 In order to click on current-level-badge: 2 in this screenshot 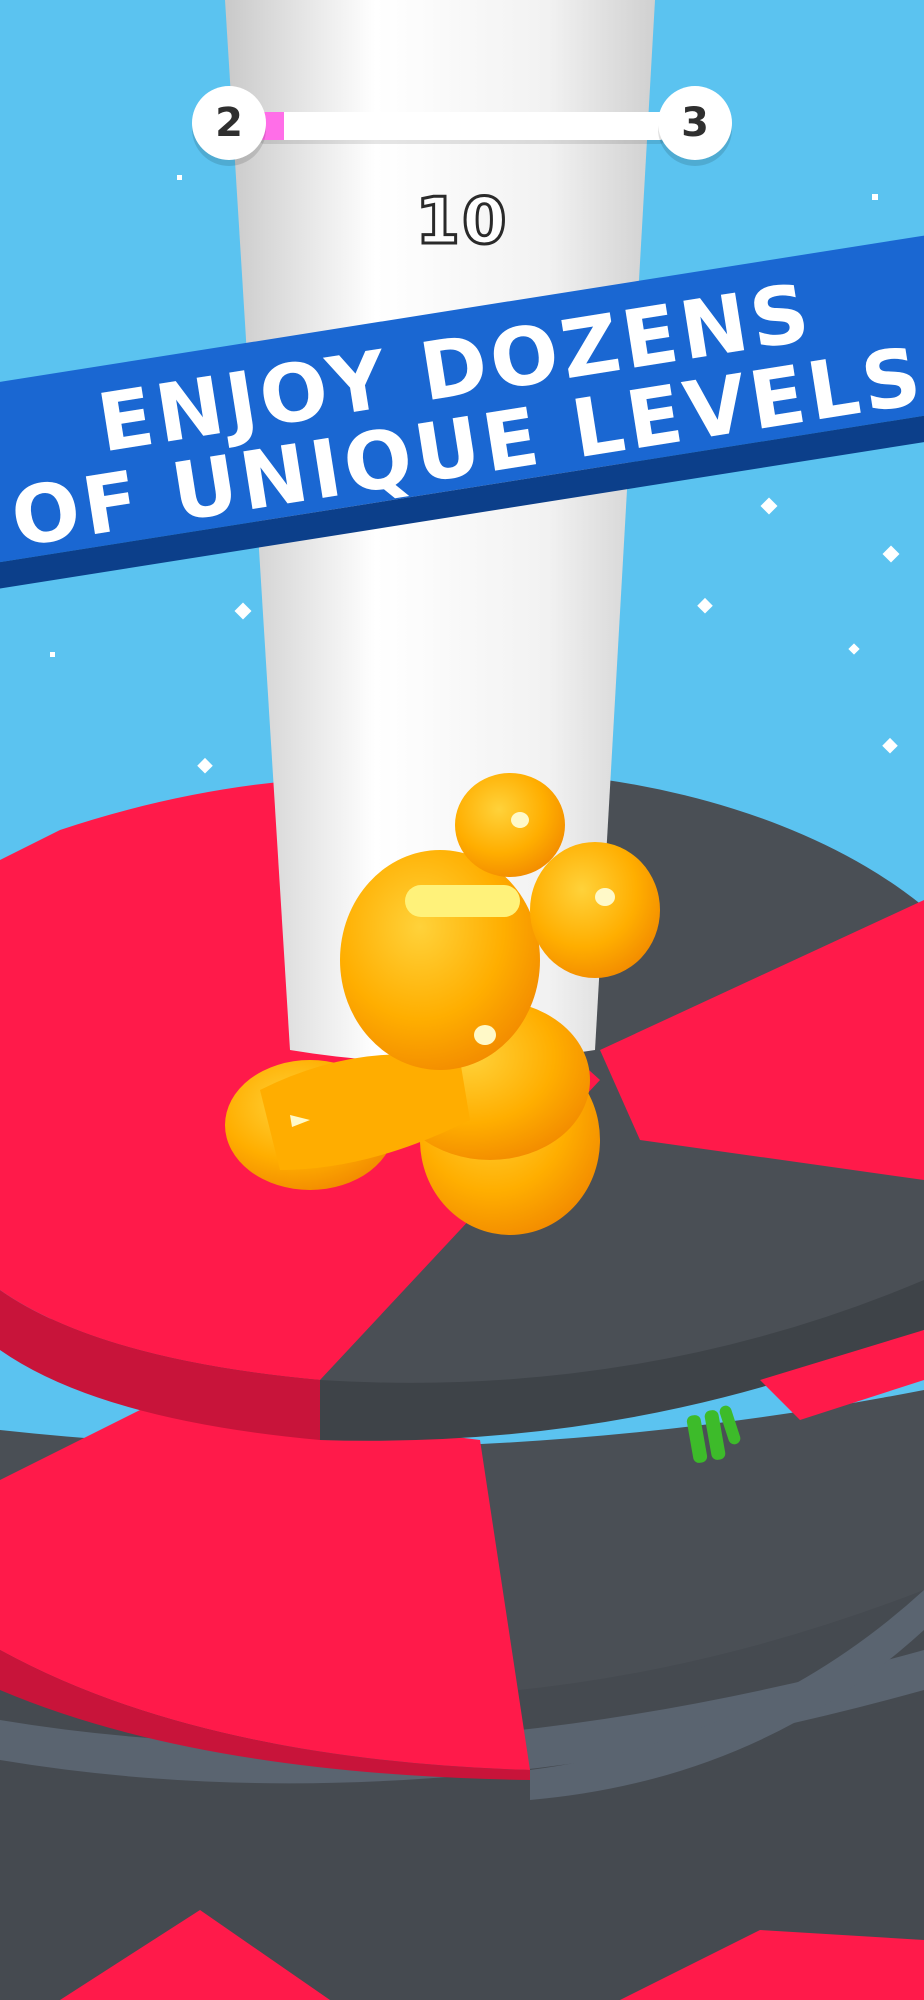, I will do `click(229, 123)`.